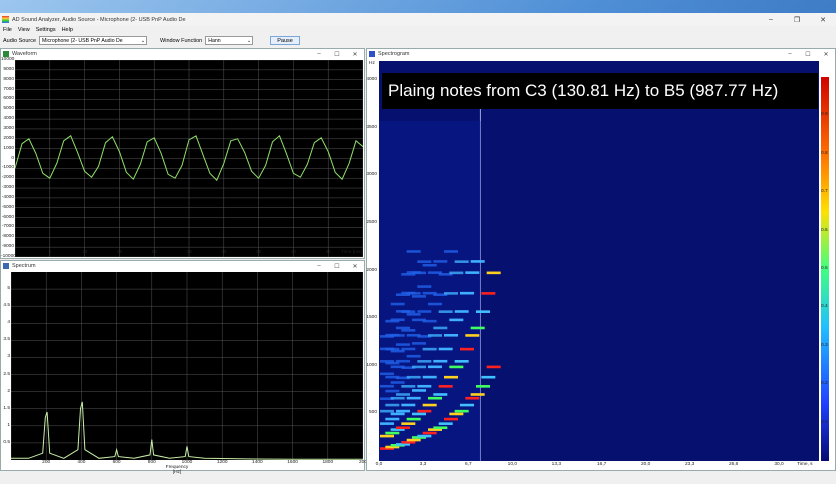  I want to click on y-tick-label: 7000, so click(8, 89).